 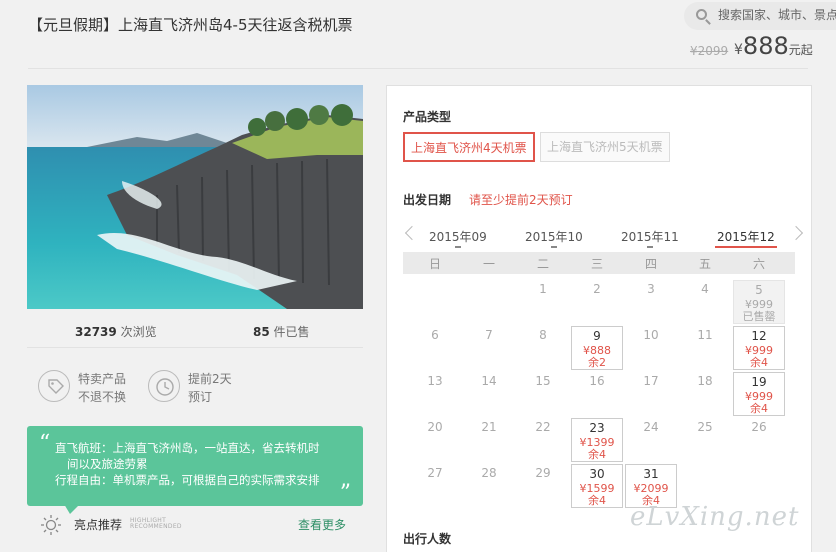 What do you see at coordinates (51, 525) in the screenshot?
I see `sun-icon` at bounding box center [51, 525].